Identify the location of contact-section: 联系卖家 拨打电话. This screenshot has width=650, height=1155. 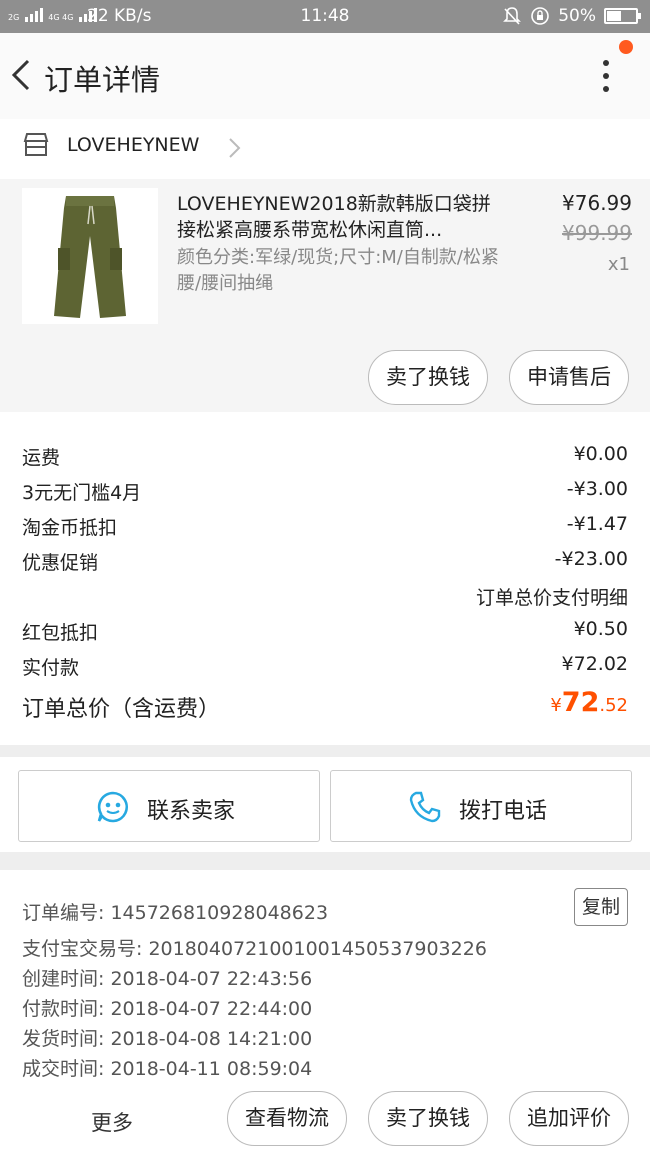
(325, 804).